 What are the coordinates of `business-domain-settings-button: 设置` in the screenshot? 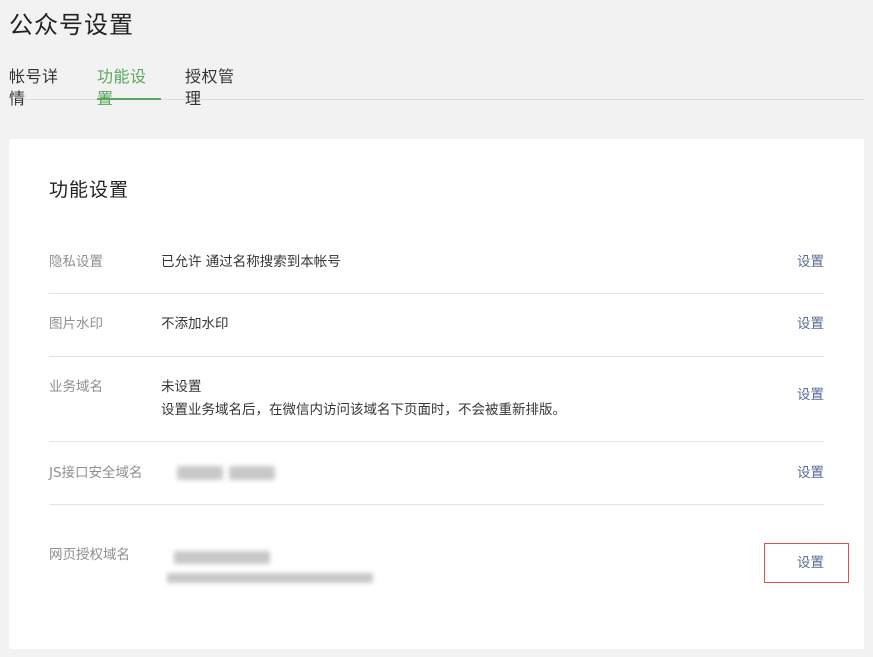 It's located at (810, 395).